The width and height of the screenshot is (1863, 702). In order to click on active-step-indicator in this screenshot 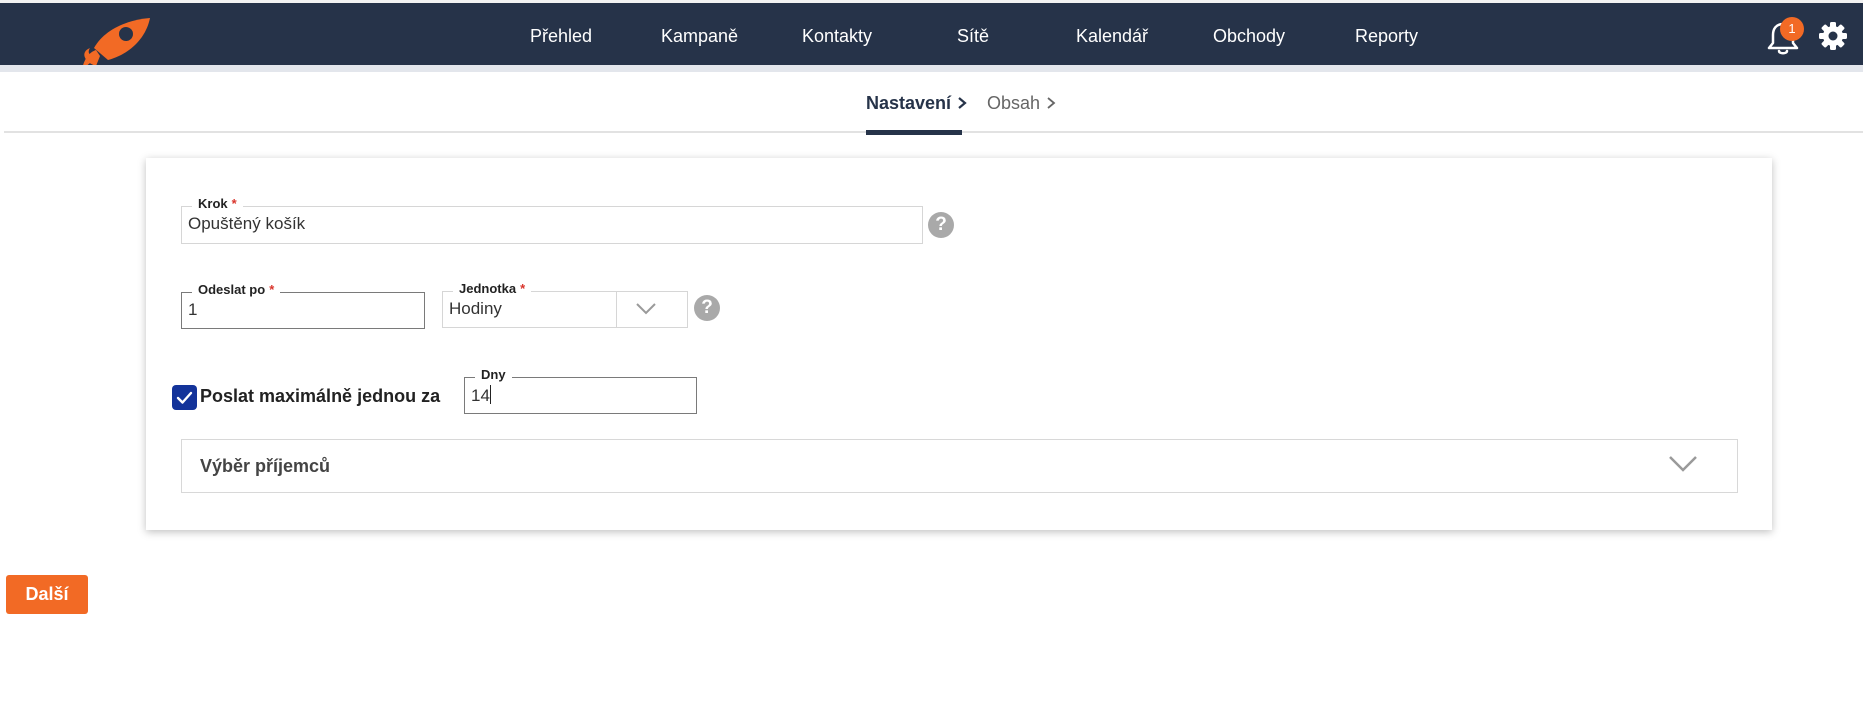, I will do `click(914, 132)`.